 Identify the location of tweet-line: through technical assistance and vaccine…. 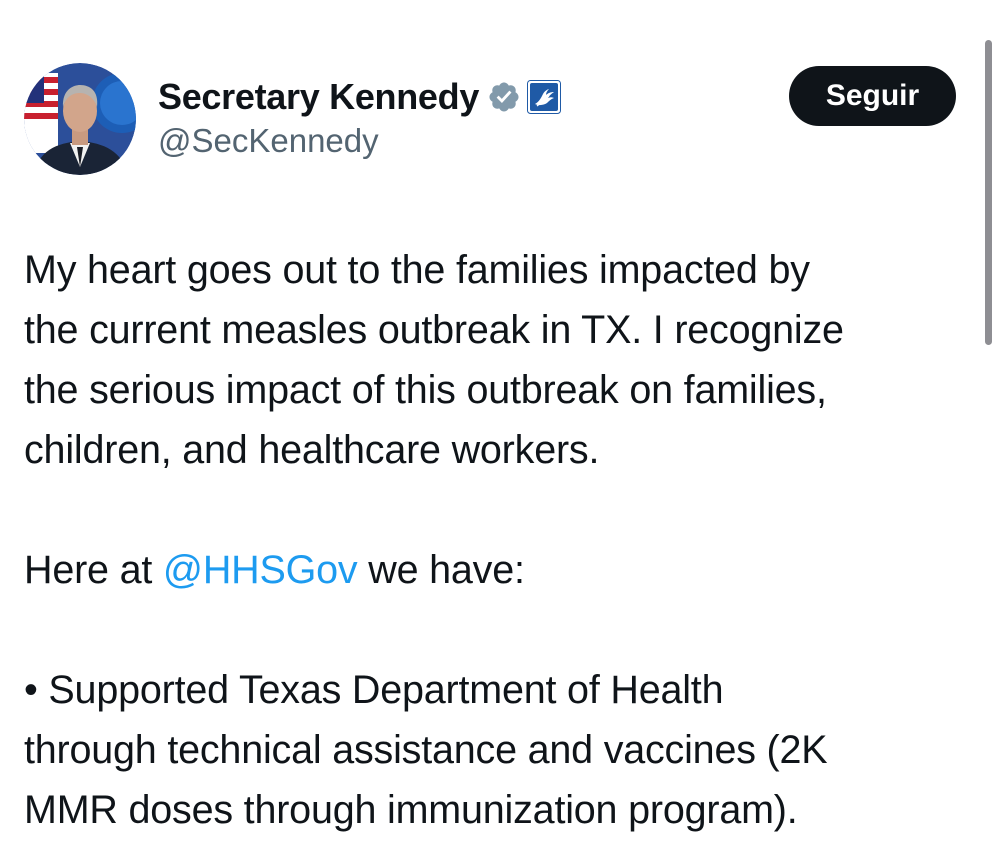
(426, 750).